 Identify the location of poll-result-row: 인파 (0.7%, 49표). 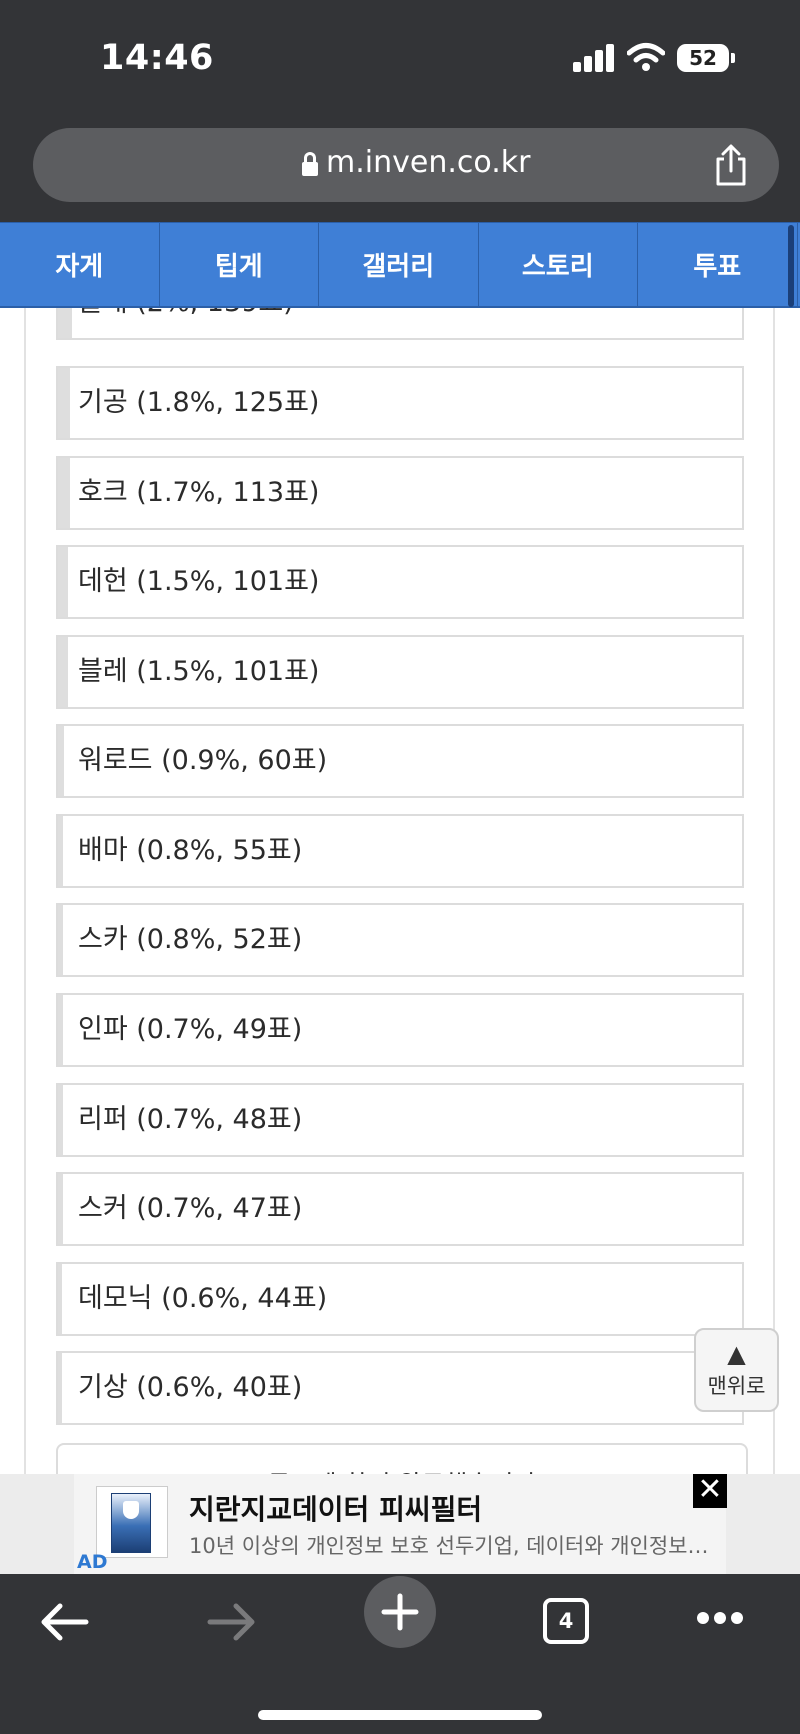
(400, 1030).